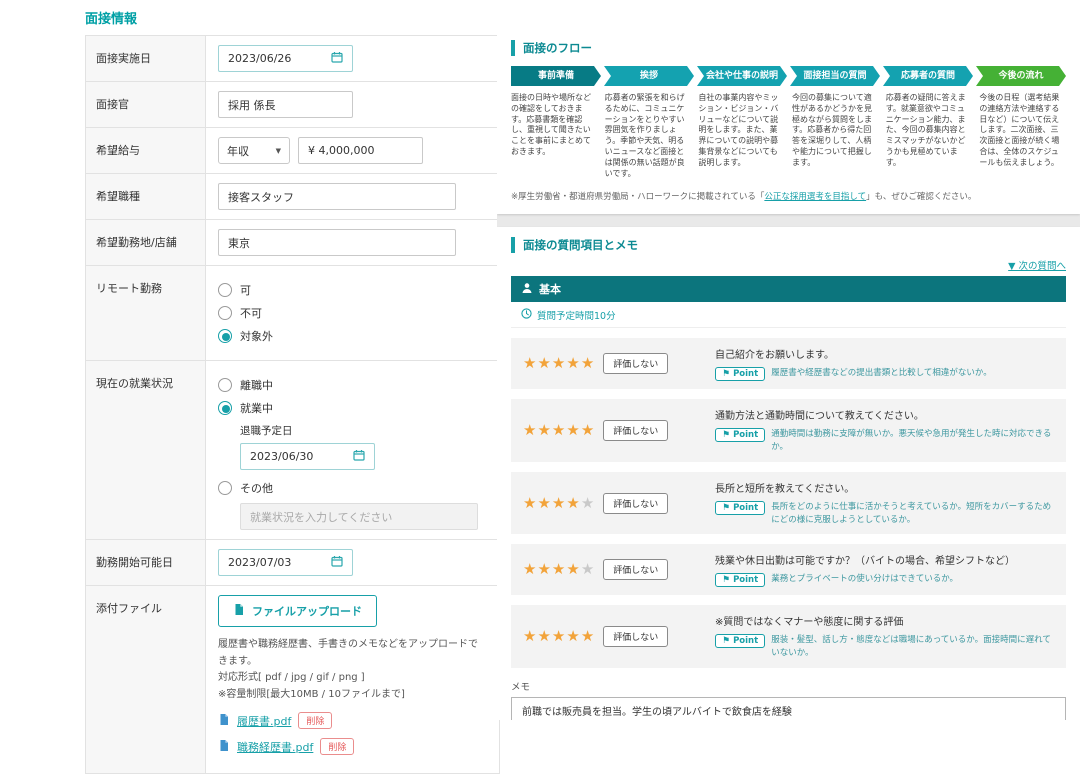 The image size is (1080, 774). I want to click on attached-file-row: 履歴書.pdf 削除, so click(352, 720).